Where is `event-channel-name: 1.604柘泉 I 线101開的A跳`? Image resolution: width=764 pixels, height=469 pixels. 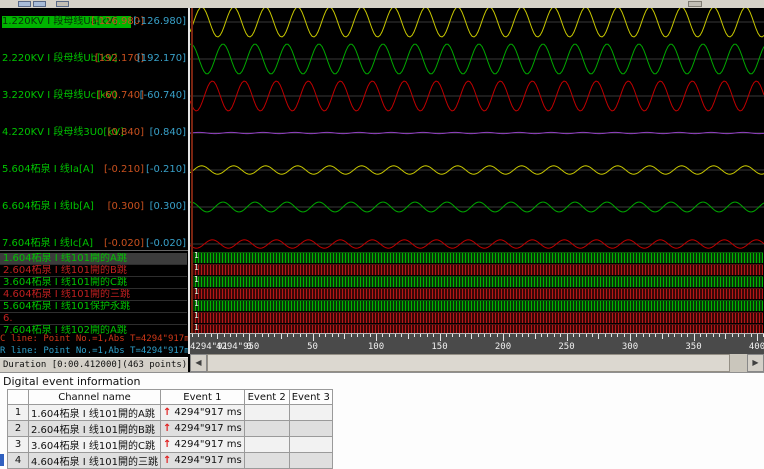 event-channel-name: 1.604柘泉 I 线101開的A跳 is located at coordinates (95, 413).